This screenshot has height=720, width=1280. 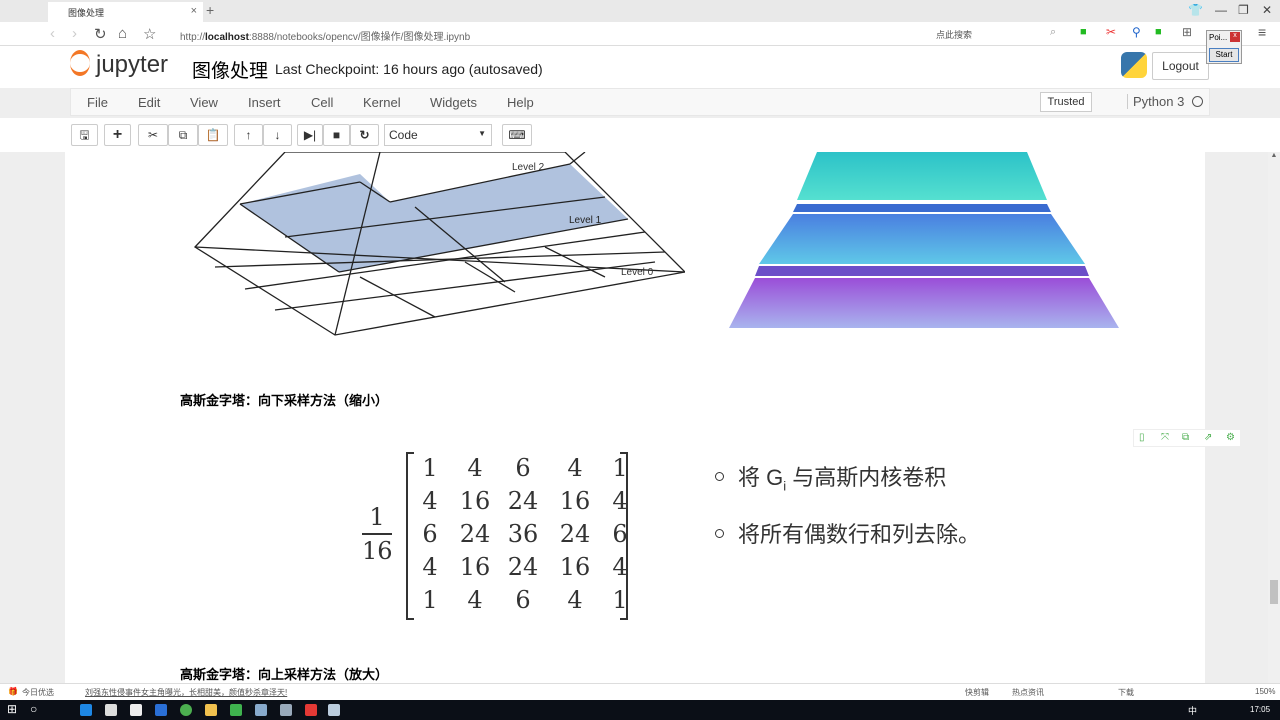 I want to click on level-1-label: Level 1, so click(x=585, y=220).